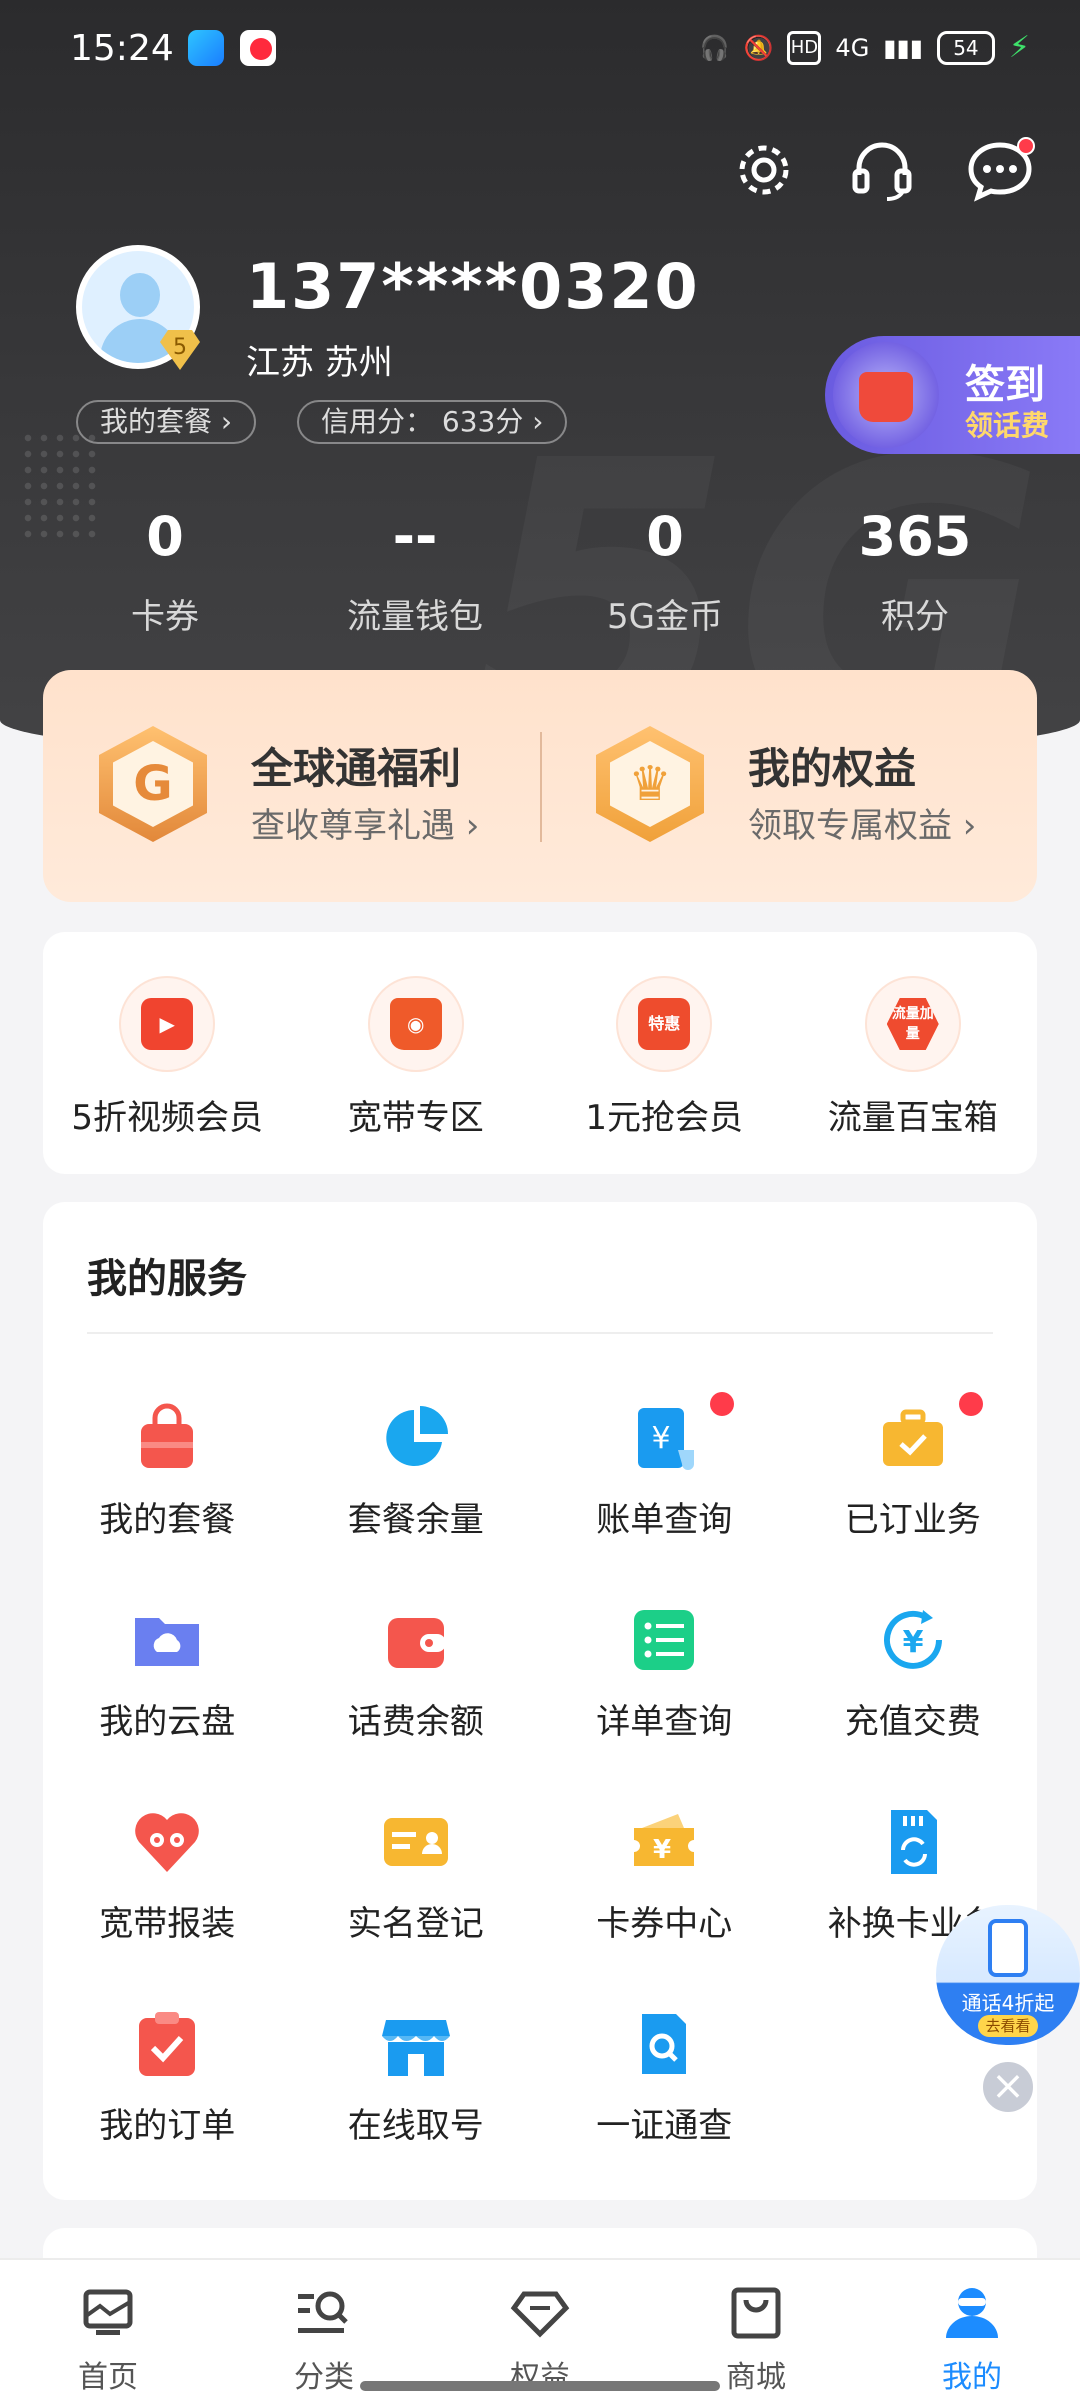  I want to click on nav-home: 首页, so click(108, 2330).